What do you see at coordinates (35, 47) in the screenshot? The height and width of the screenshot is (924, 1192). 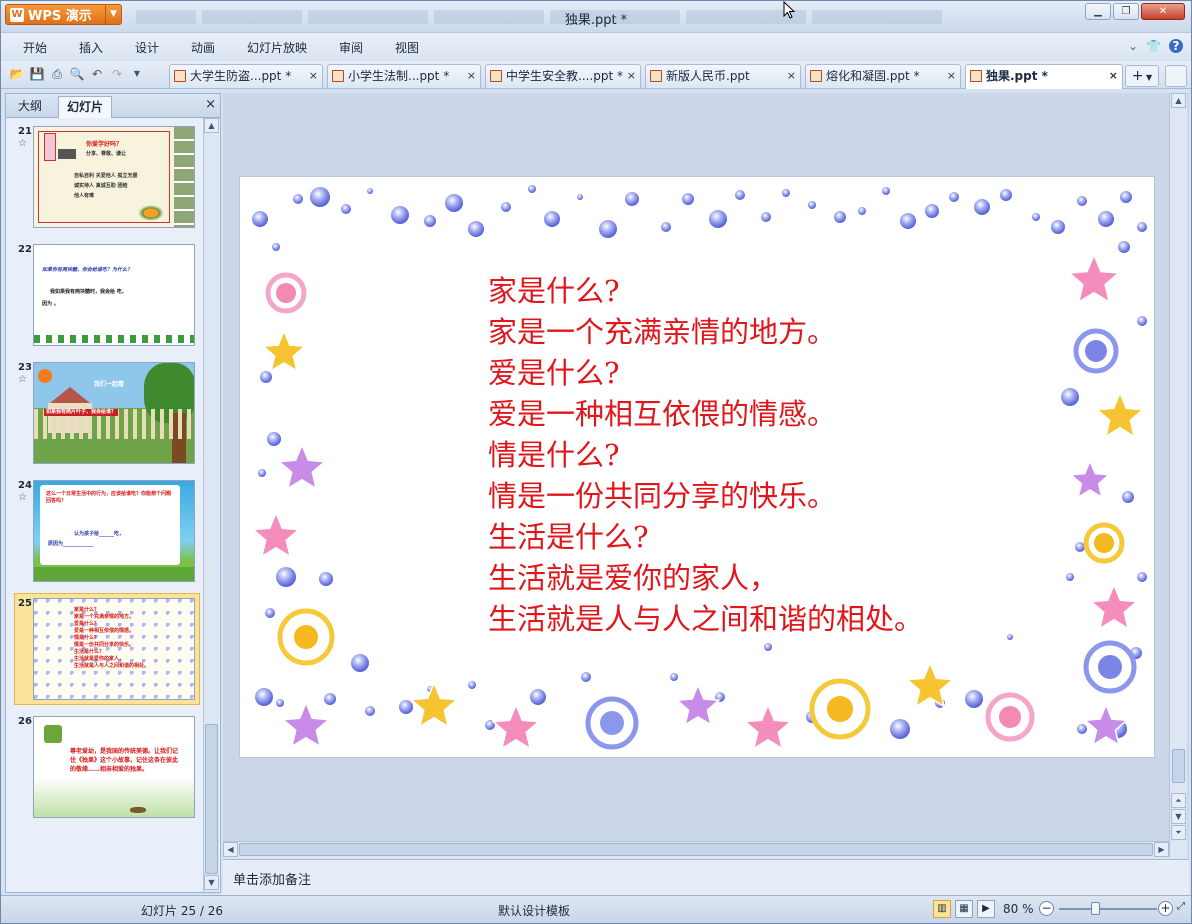 I see `menu-home: 开始` at bounding box center [35, 47].